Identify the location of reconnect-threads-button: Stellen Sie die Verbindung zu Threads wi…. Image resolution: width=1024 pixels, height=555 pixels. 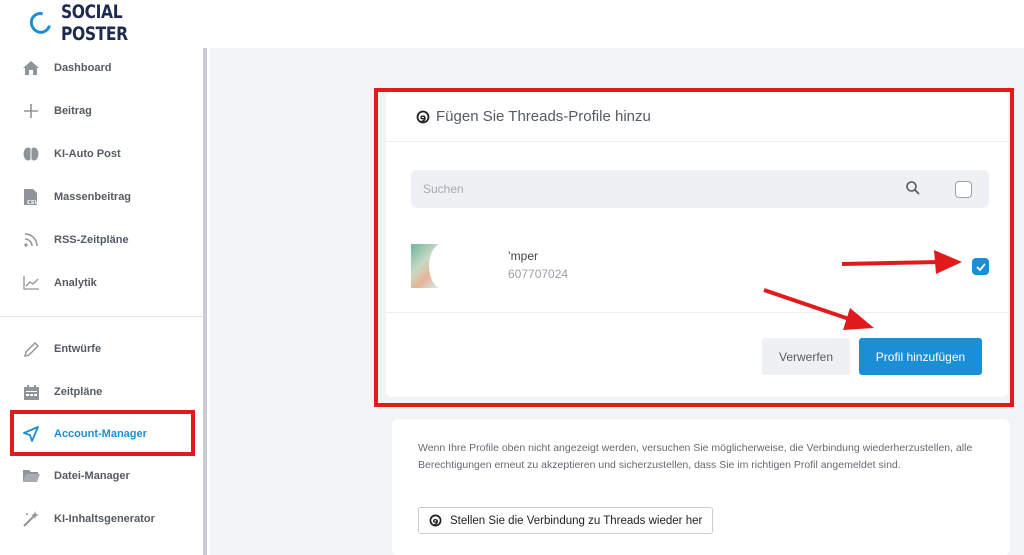
(566, 520).